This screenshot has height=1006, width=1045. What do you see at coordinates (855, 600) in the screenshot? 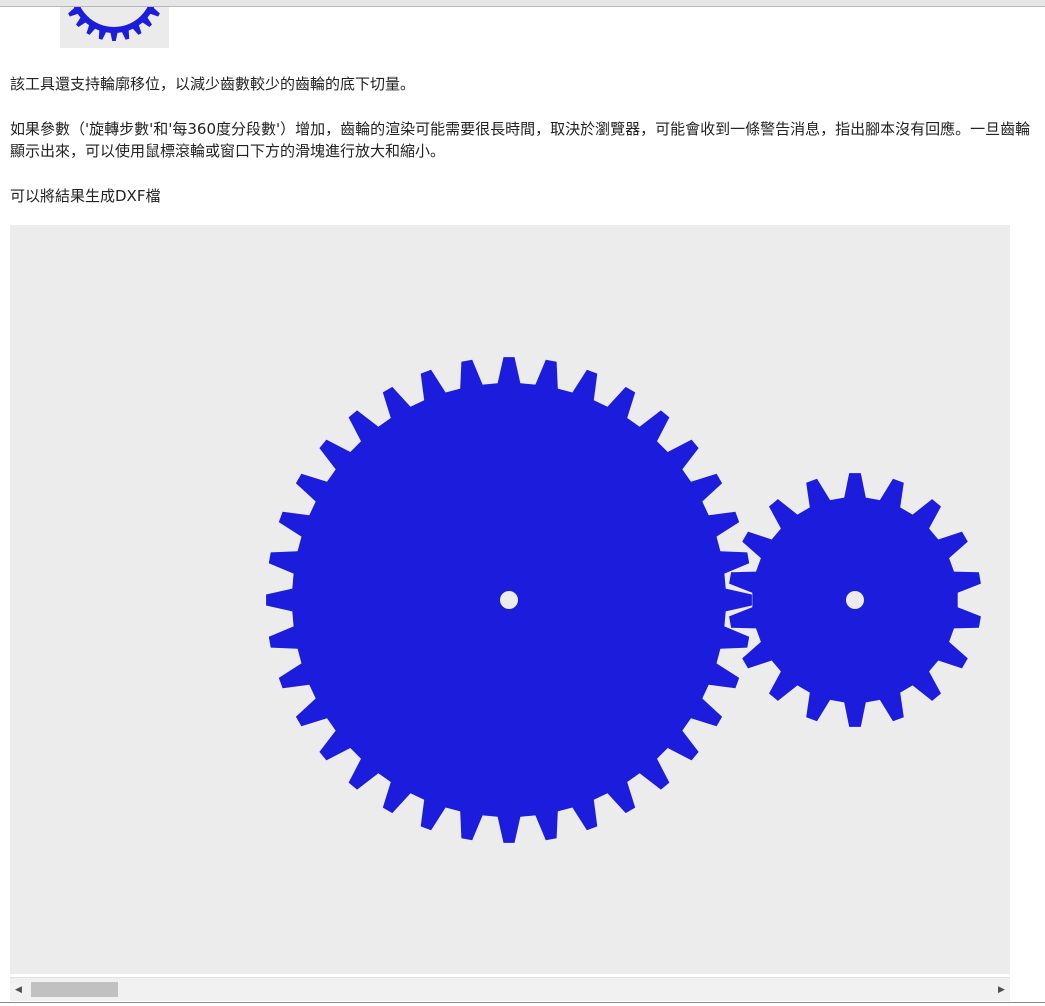
I see `small-gear-hub-hole` at bounding box center [855, 600].